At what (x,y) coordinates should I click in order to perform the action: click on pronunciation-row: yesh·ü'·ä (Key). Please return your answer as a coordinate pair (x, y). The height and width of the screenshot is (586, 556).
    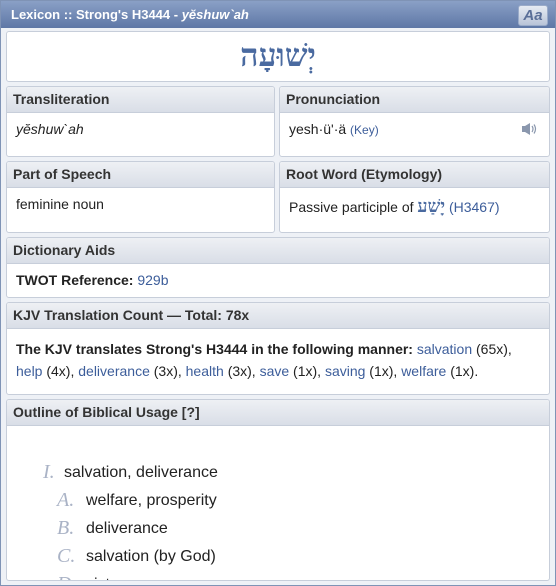
    Looking at the image, I should click on (414, 129).